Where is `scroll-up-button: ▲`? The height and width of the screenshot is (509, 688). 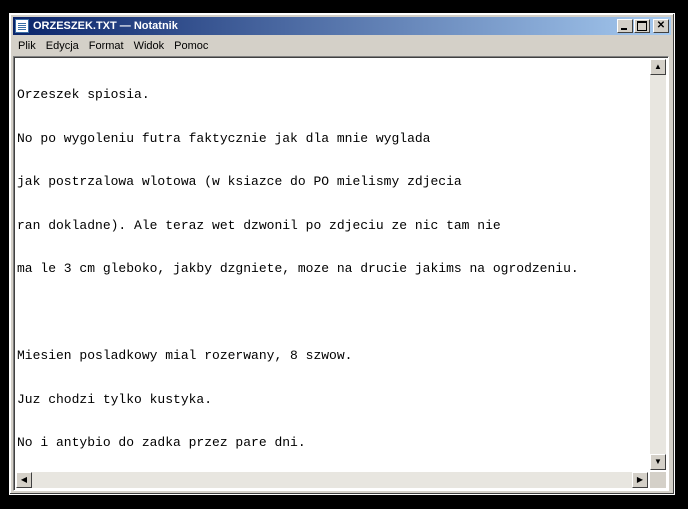 scroll-up-button: ▲ is located at coordinates (658, 67).